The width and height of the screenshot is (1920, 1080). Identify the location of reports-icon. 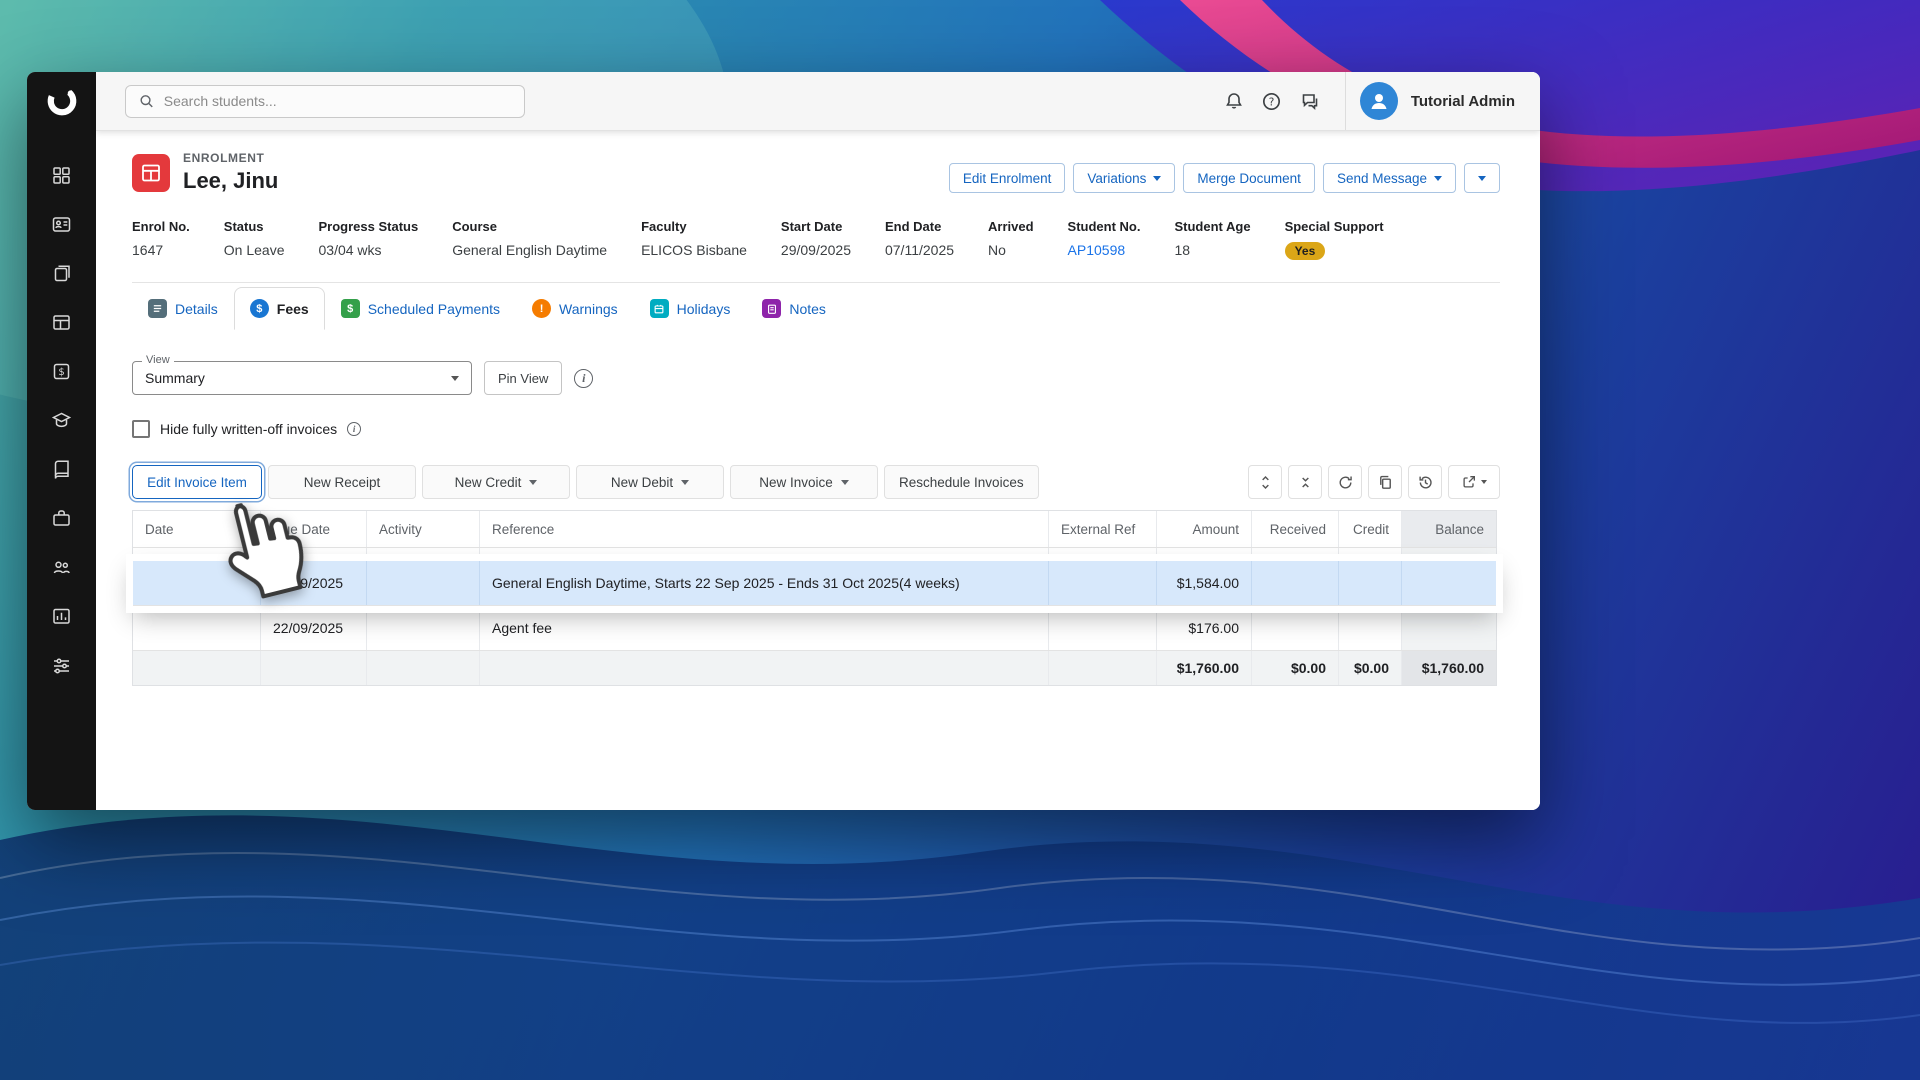
(62, 616).